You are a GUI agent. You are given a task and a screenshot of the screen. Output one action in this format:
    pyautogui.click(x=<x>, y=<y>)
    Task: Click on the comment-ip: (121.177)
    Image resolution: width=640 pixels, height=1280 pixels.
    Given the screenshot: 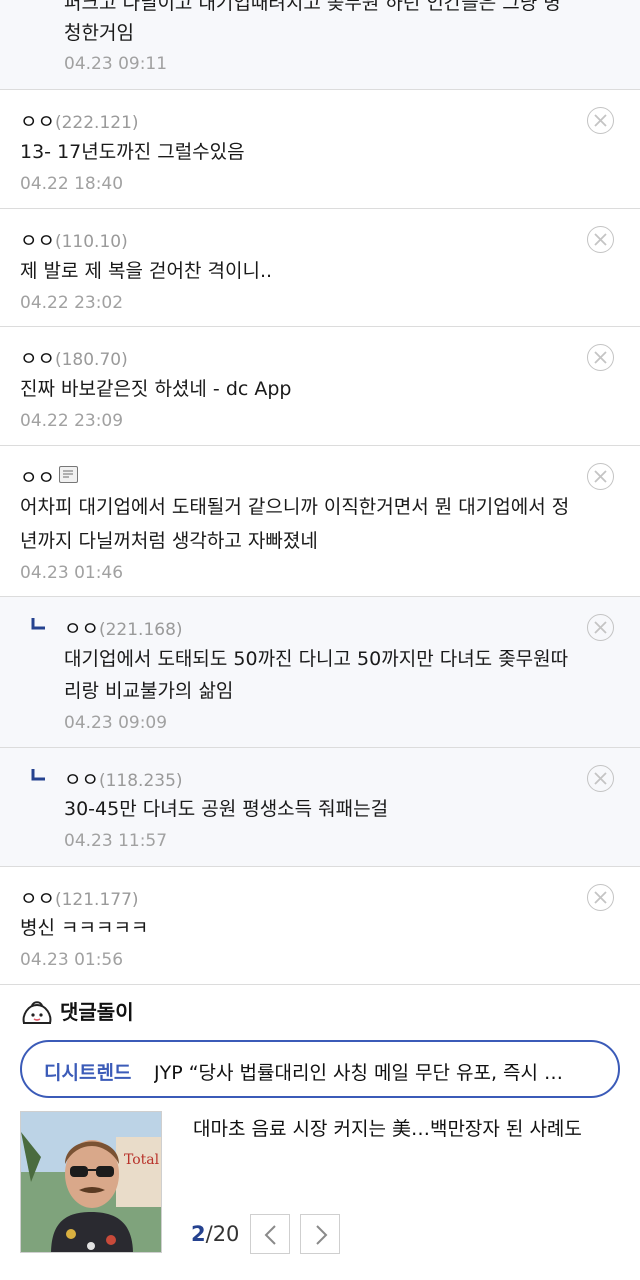 What is the action you would take?
    pyautogui.click(x=96, y=900)
    